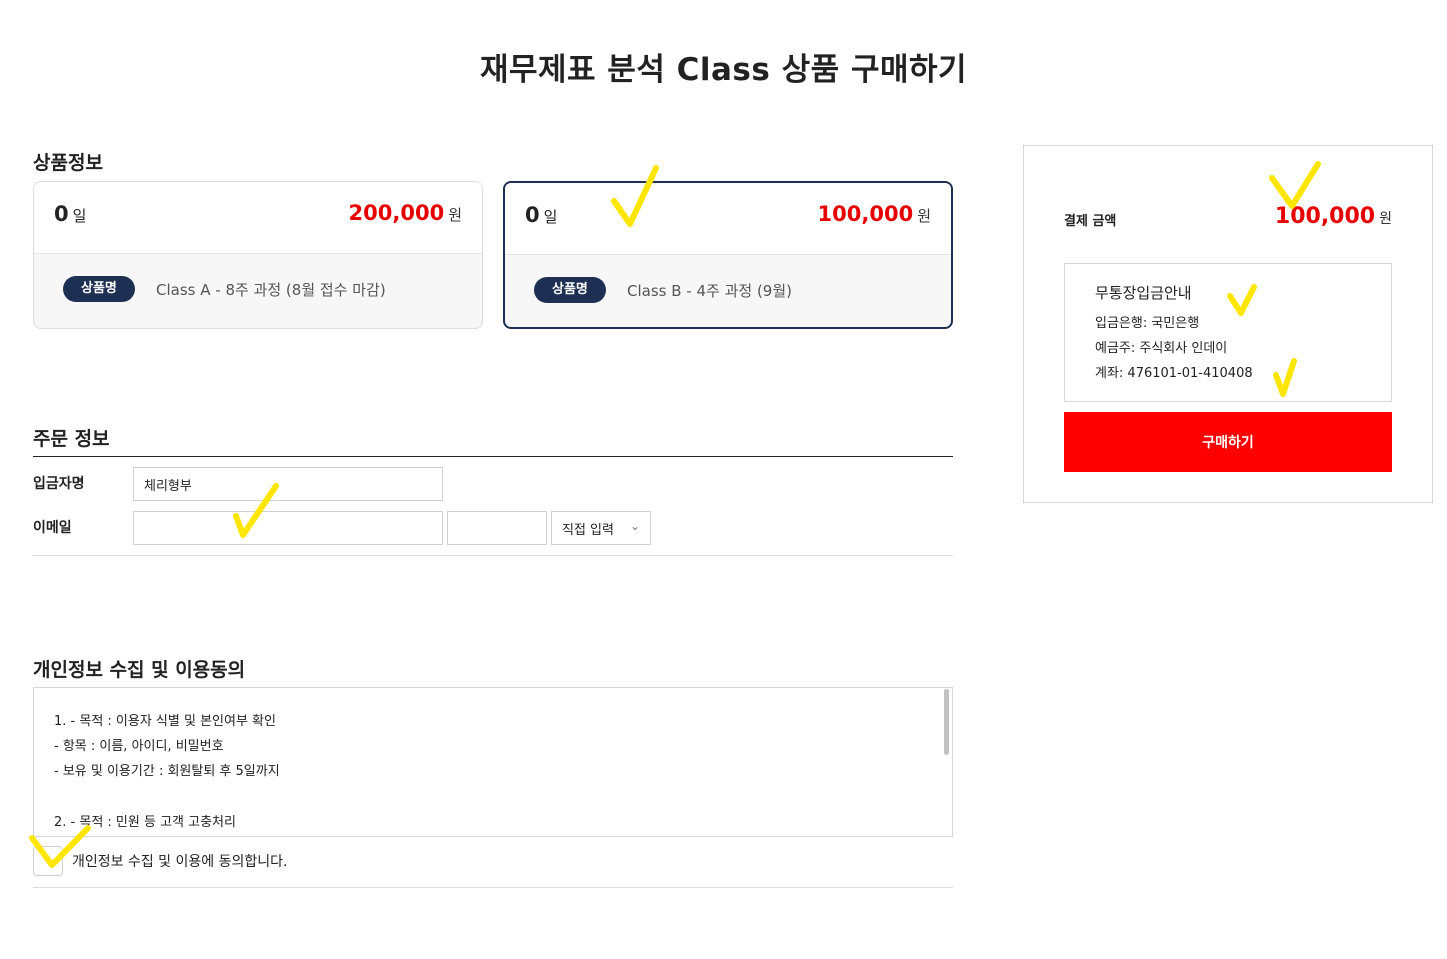 The image size is (1447, 959). Describe the element at coordinates (139, 670) in the screenshot. I see `privacy-section-title: 개인정보 수집 및 이용동의` at that location.